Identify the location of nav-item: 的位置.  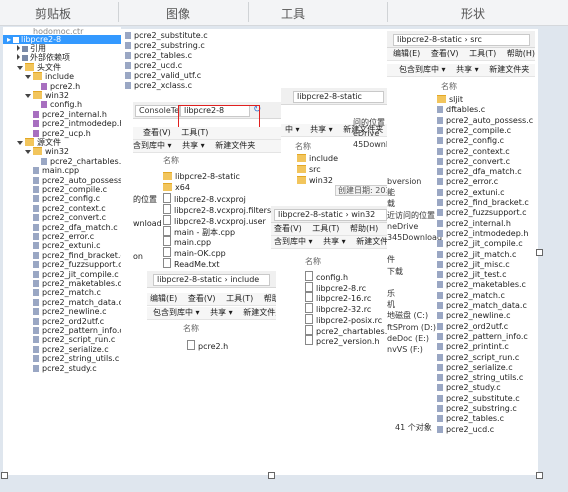
(145, 199).